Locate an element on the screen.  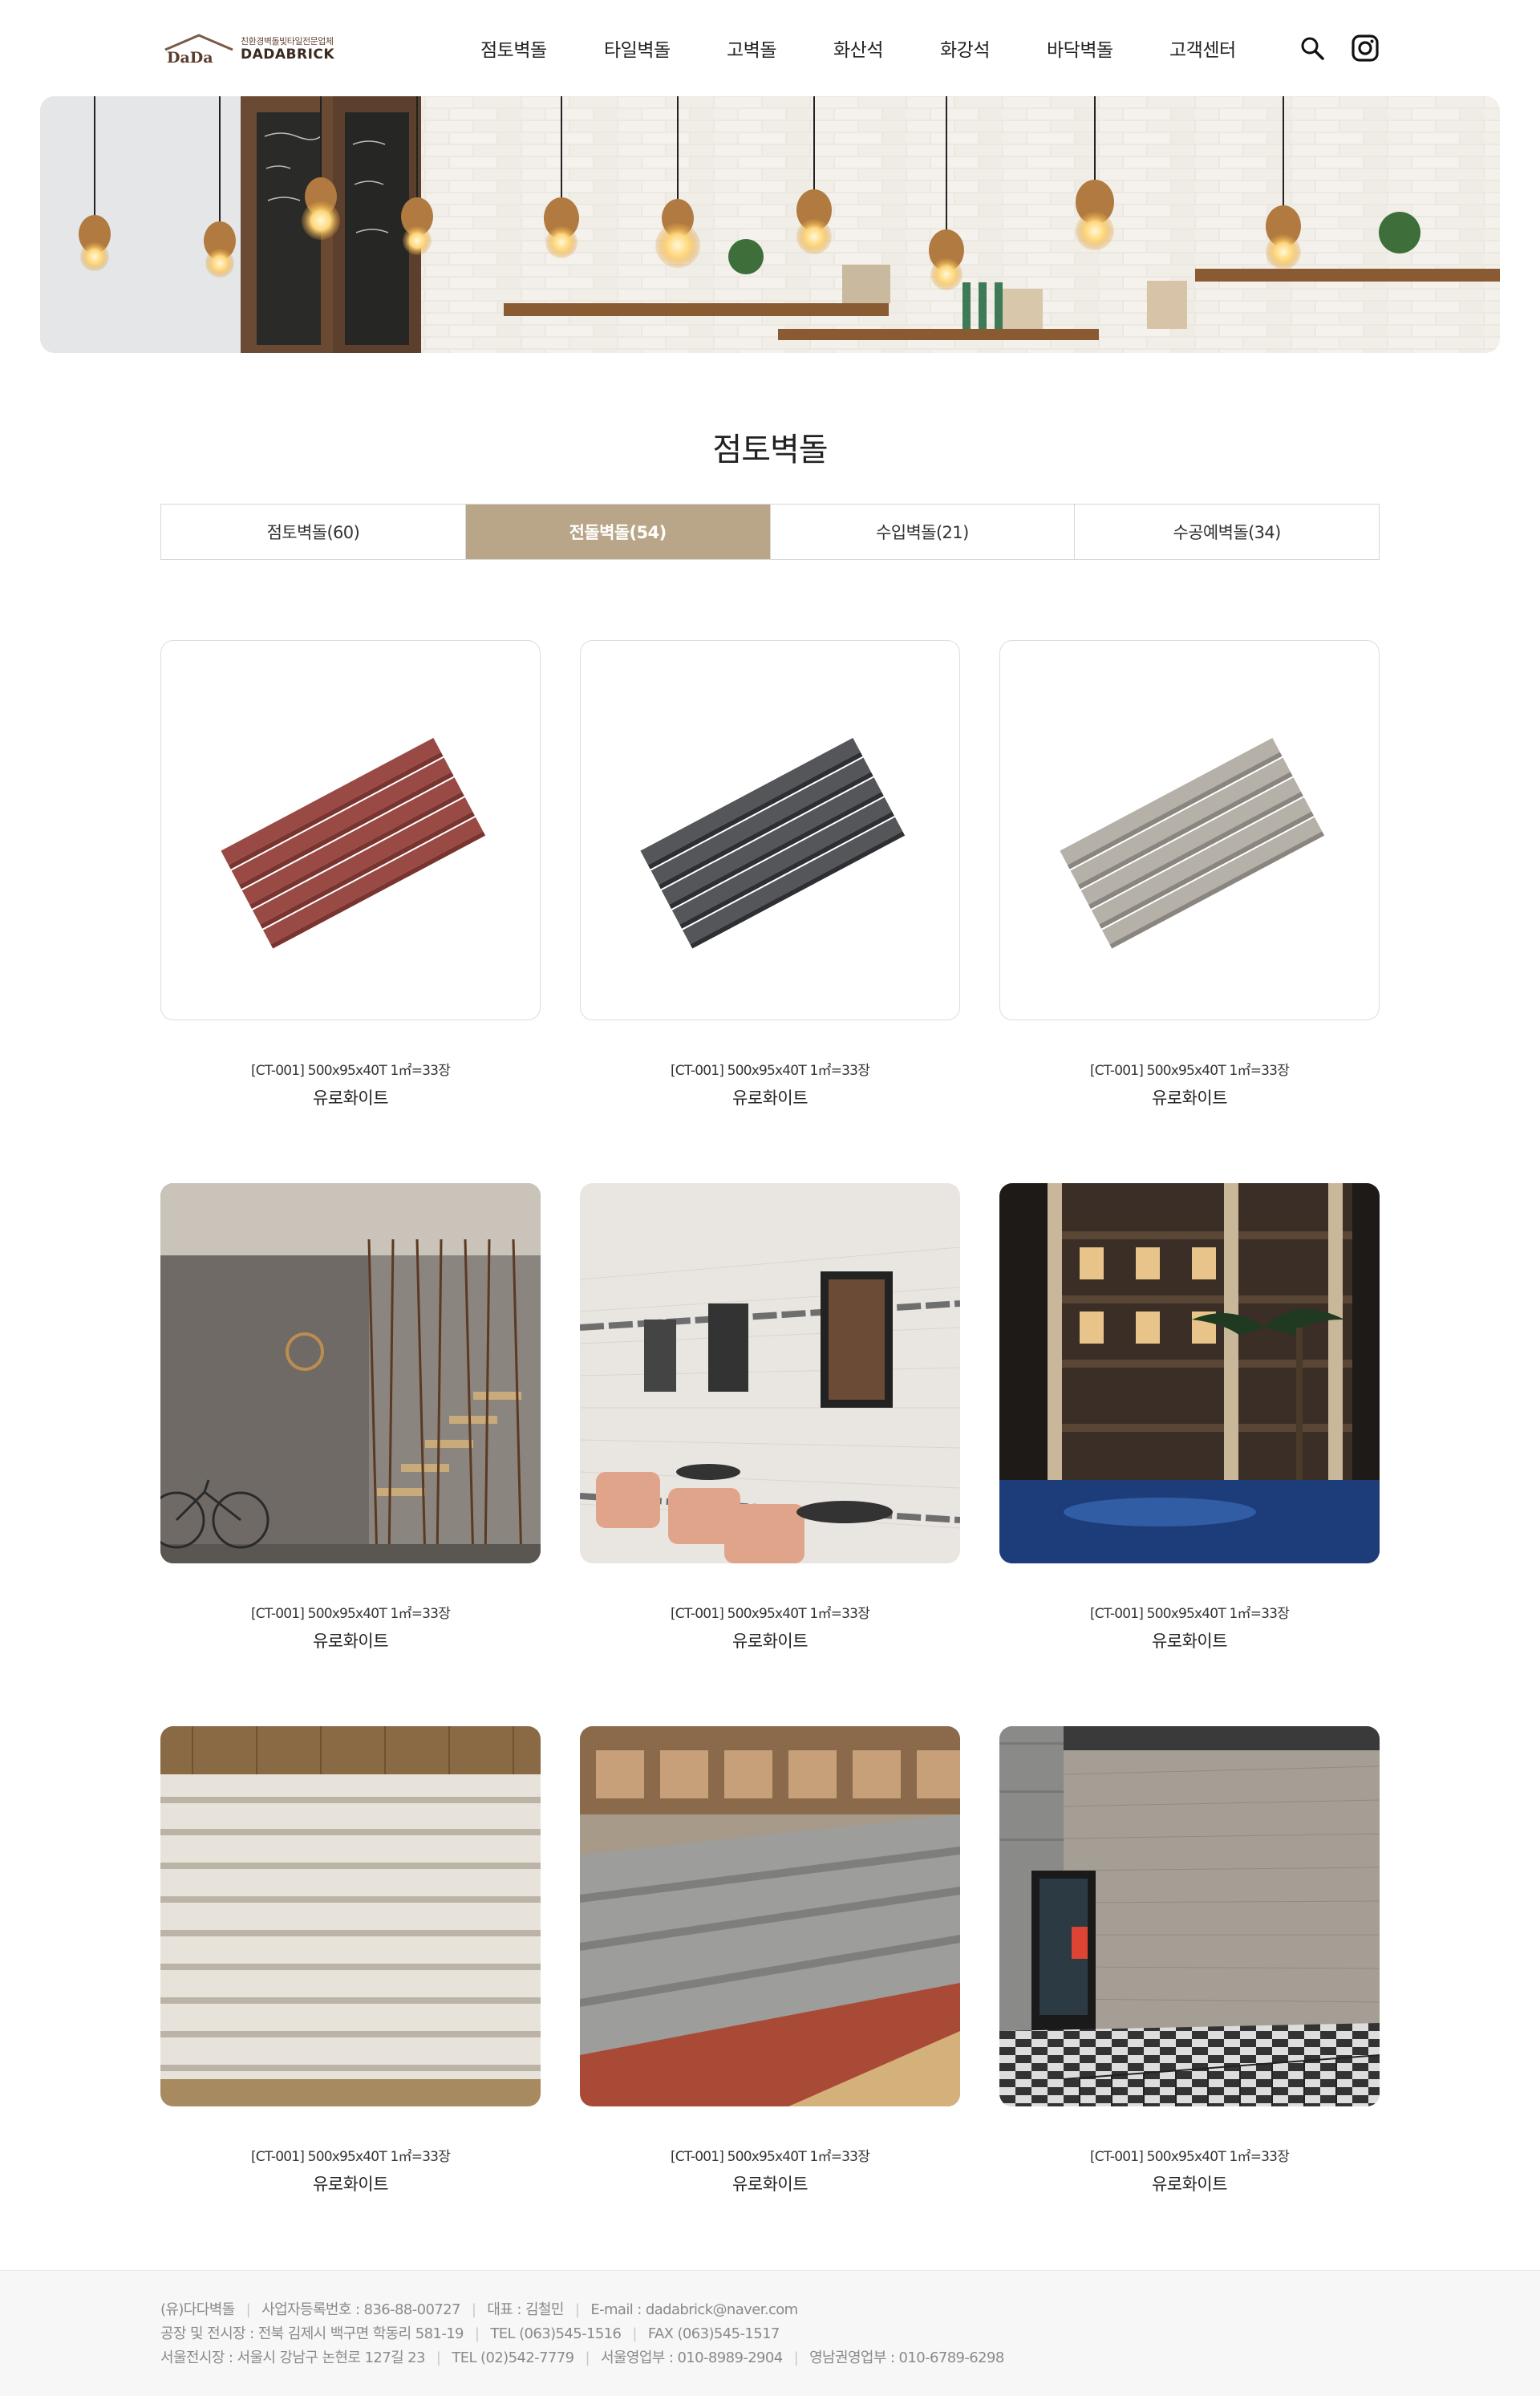
brick-pallet-photo is located at coordinates (770, 1916).